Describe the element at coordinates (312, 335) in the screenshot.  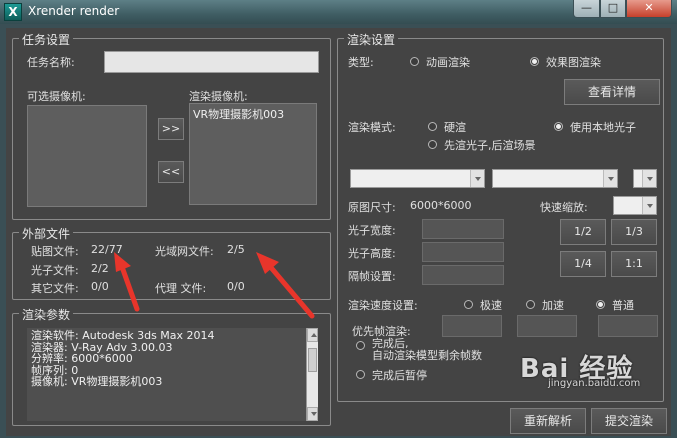
I see `scroll-up-icon` at that location.